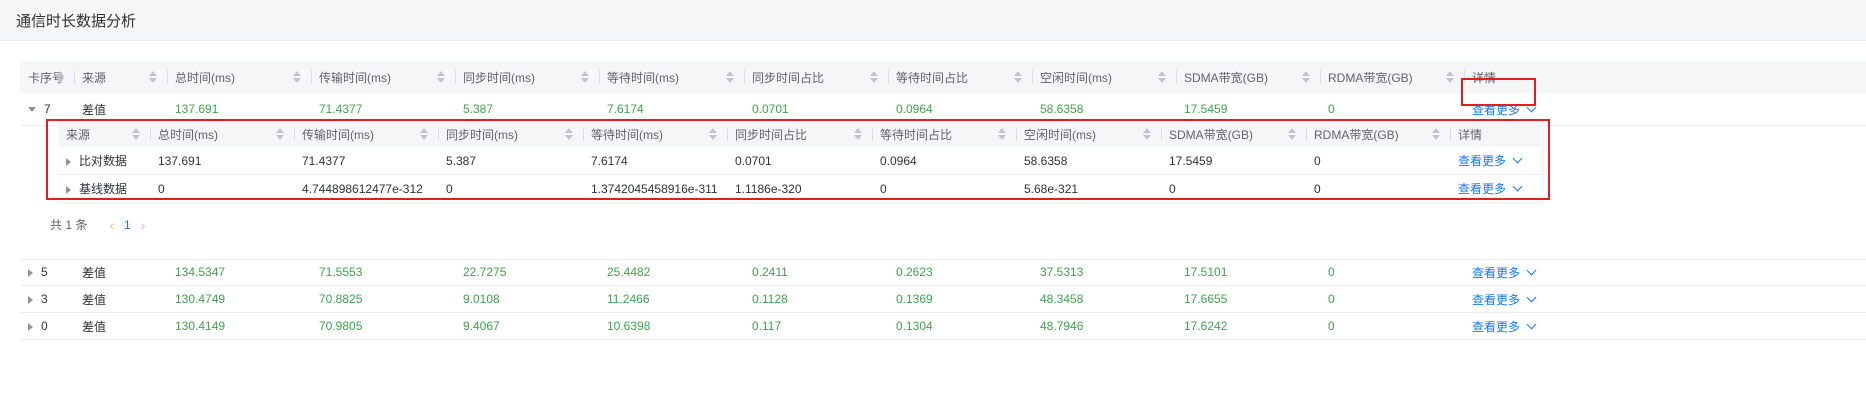 This screenshot has width=1866, height=408. I want to click on value-cell: 137.691, so click(222, 161).